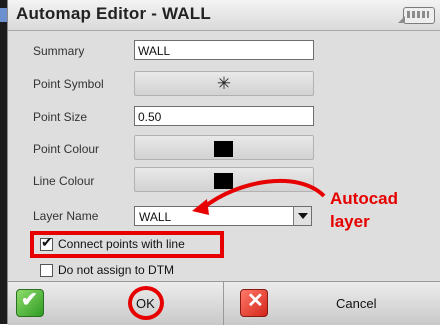 The width and height of the screenshot is (440, 325). I want to click on ok-check-icon: ✔, so click(30, 303).